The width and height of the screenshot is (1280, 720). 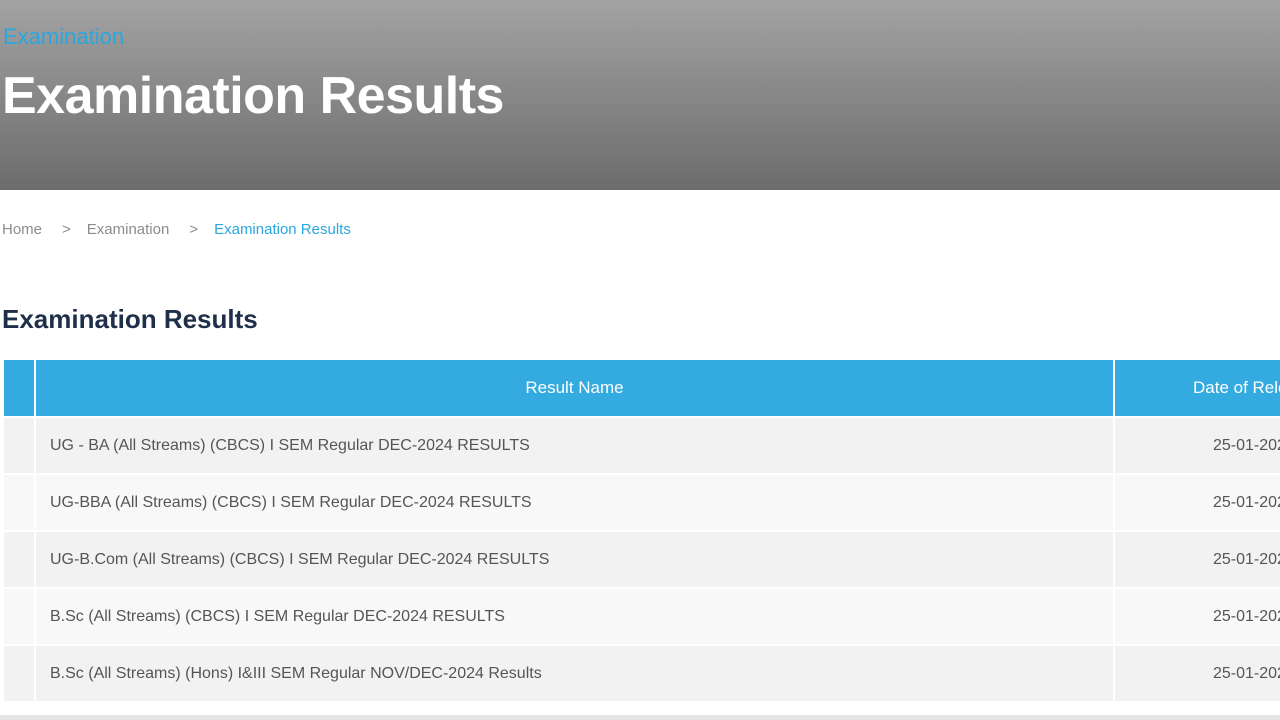 What do you see at coordinates (253, 96) in the screenshot?
I see `hero-page-title: Examination Results` at bounding box center [253, 96].